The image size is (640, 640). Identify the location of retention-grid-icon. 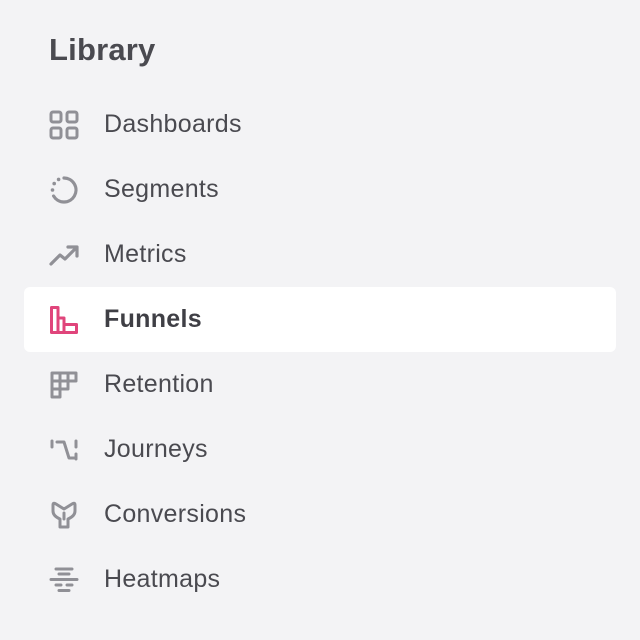
(64, 385).